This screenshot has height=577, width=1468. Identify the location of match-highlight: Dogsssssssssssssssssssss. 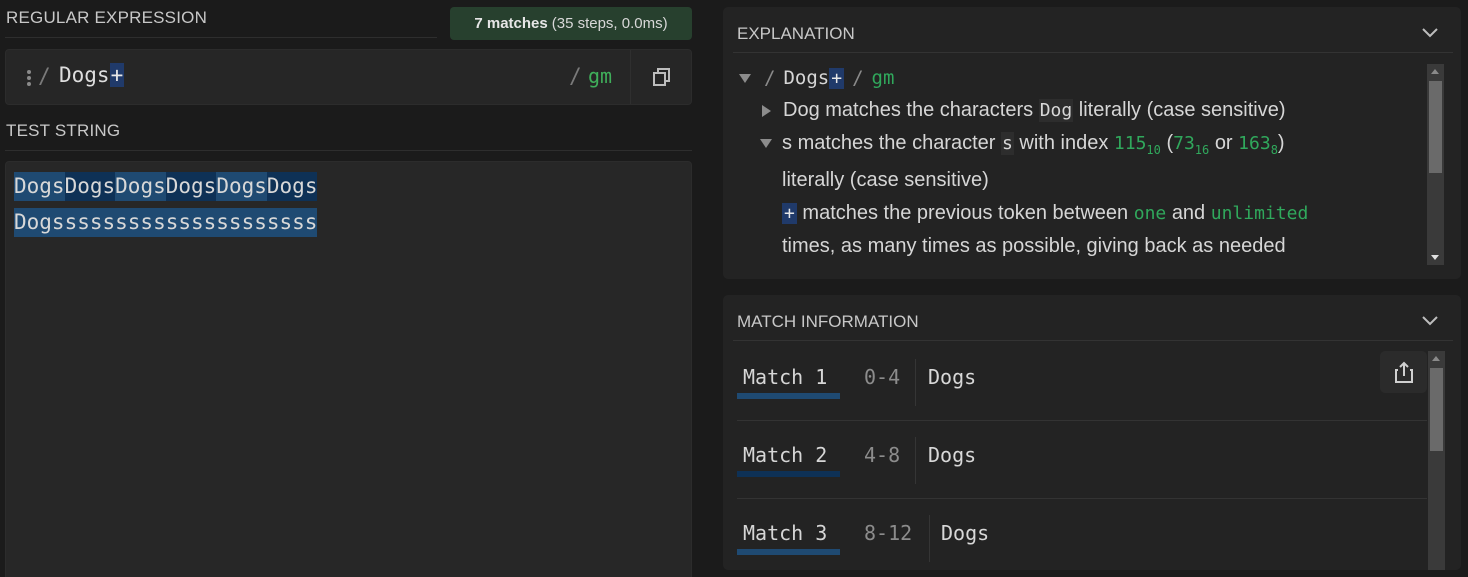
(166, 222).